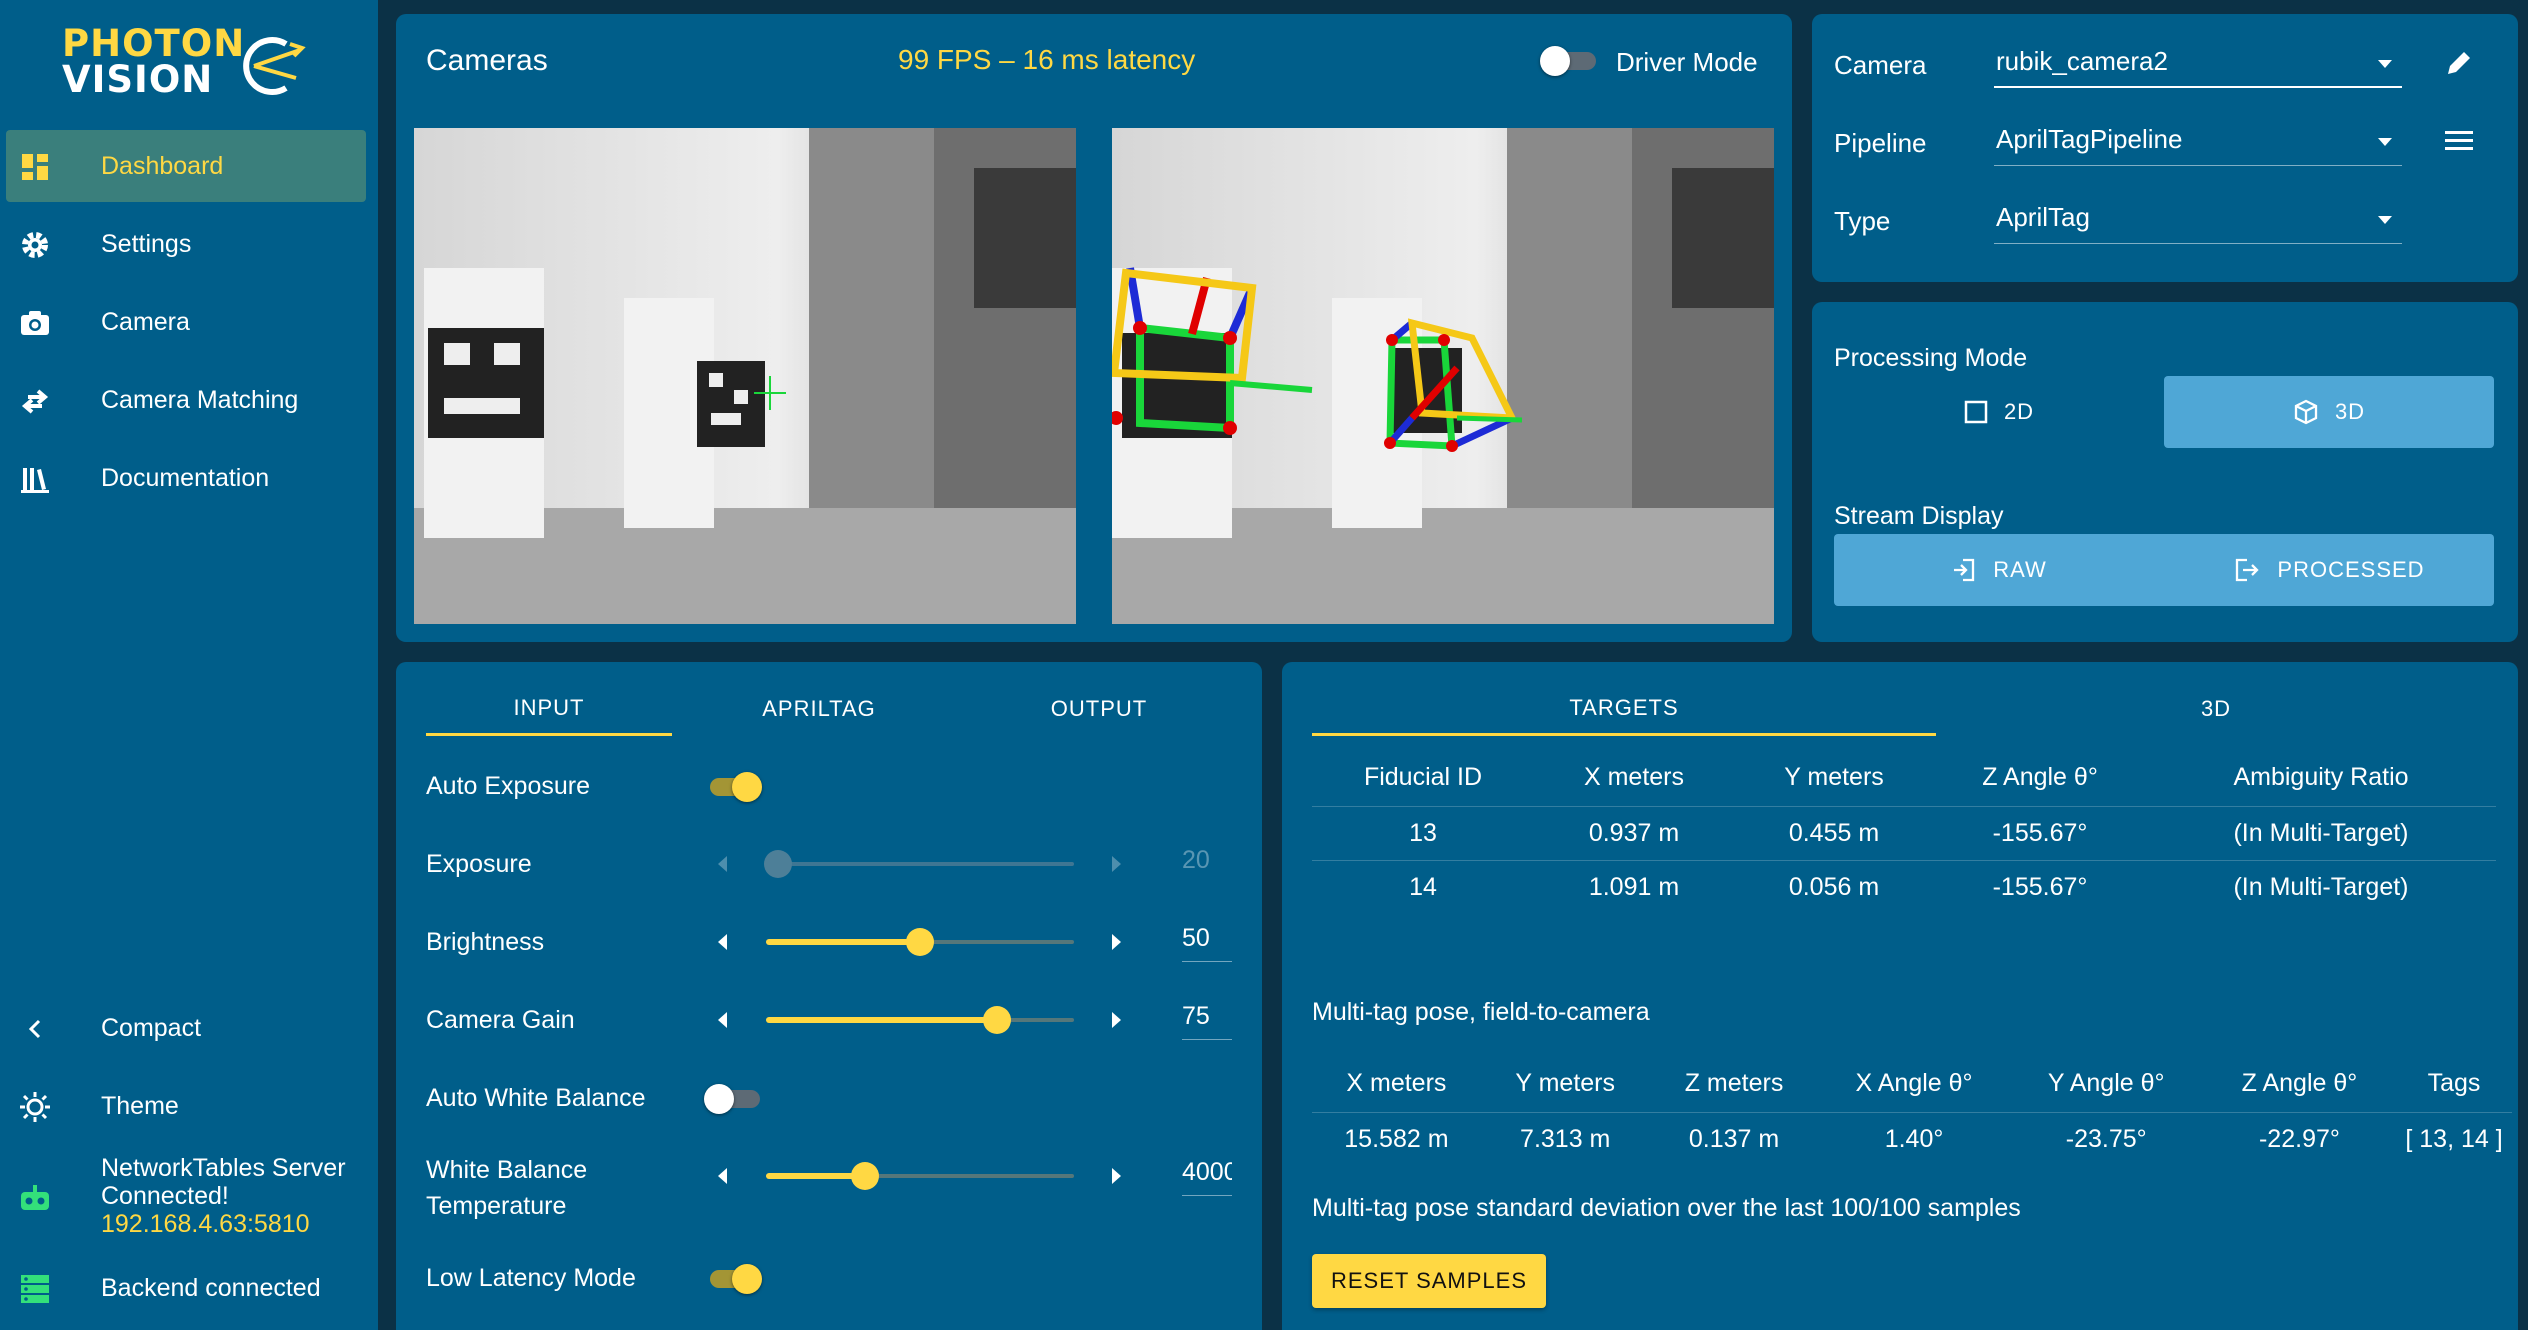 This screenshot has height=1330, width=2528. I want to click on swap-icon, so click(35, 401).